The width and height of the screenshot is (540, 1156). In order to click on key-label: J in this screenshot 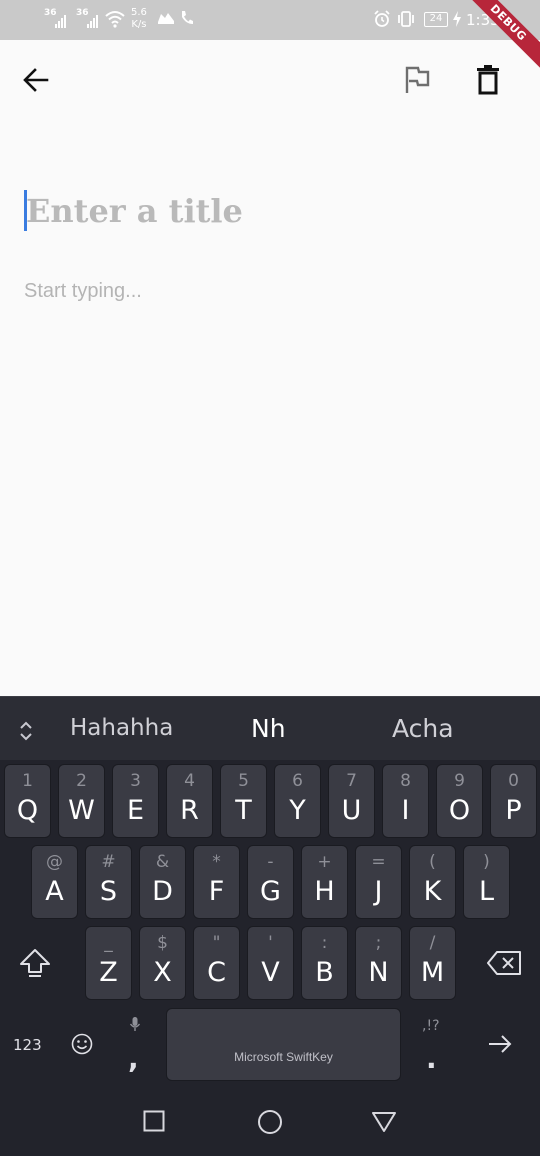, I will do `click(378, 891)`.